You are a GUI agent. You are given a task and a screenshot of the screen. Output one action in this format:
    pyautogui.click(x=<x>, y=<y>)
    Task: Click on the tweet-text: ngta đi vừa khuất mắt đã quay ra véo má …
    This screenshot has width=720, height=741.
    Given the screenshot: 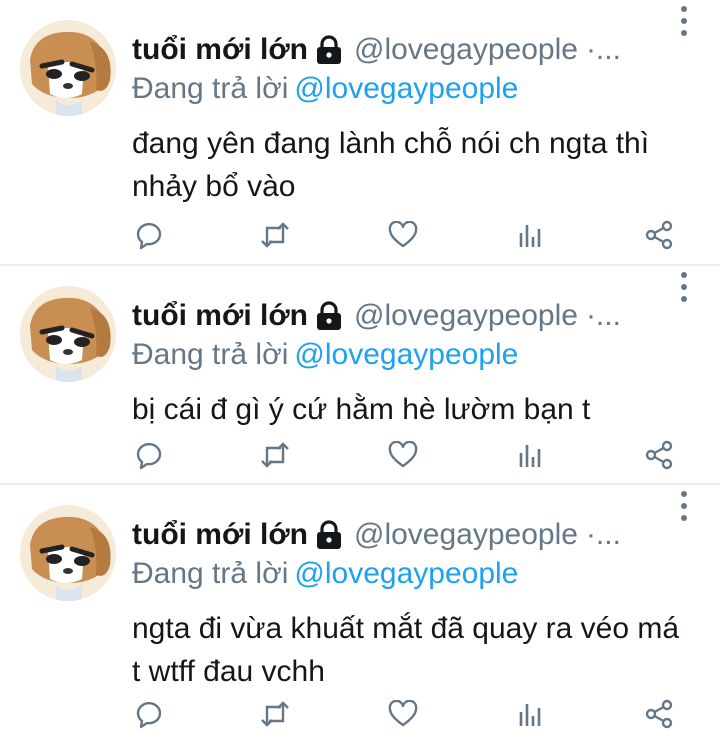 What is the action you would take?
    pyautogui.click(x=406, y=650)
    